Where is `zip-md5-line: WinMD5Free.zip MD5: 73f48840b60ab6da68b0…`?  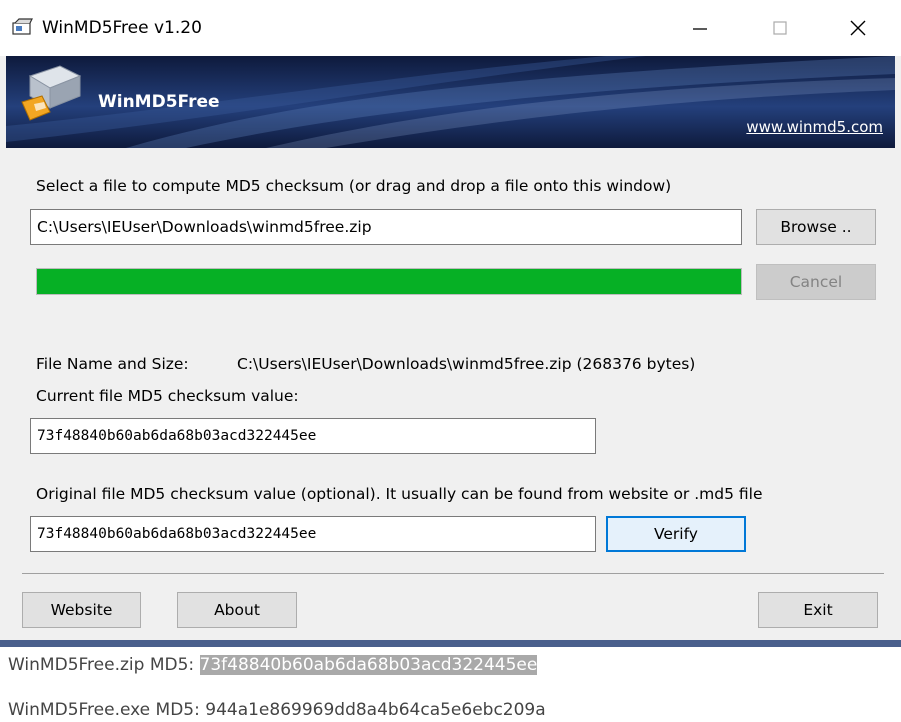
zip-md5-line: WinMD5Free.zip MD5: 73f48840b60ab6da68b0… is located at coordinates (273, 665).